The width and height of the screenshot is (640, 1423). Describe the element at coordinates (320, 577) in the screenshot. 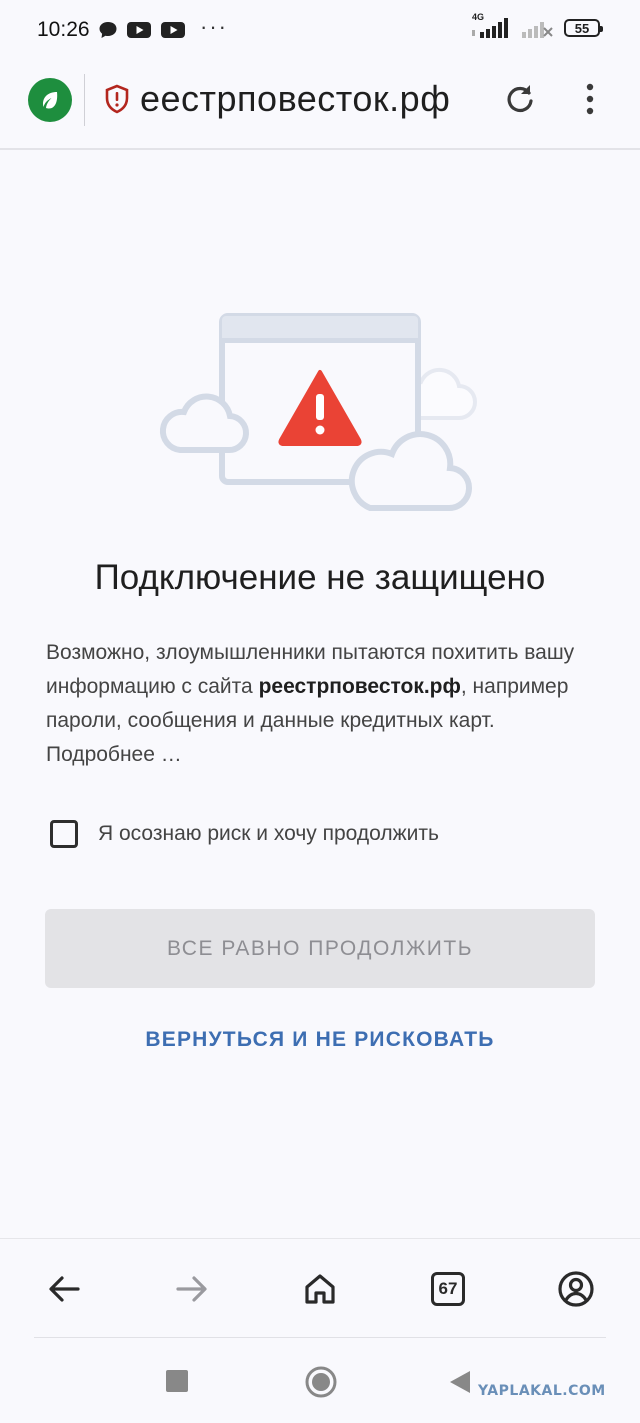

I see `page-title: Подключение не защищено` at that location.